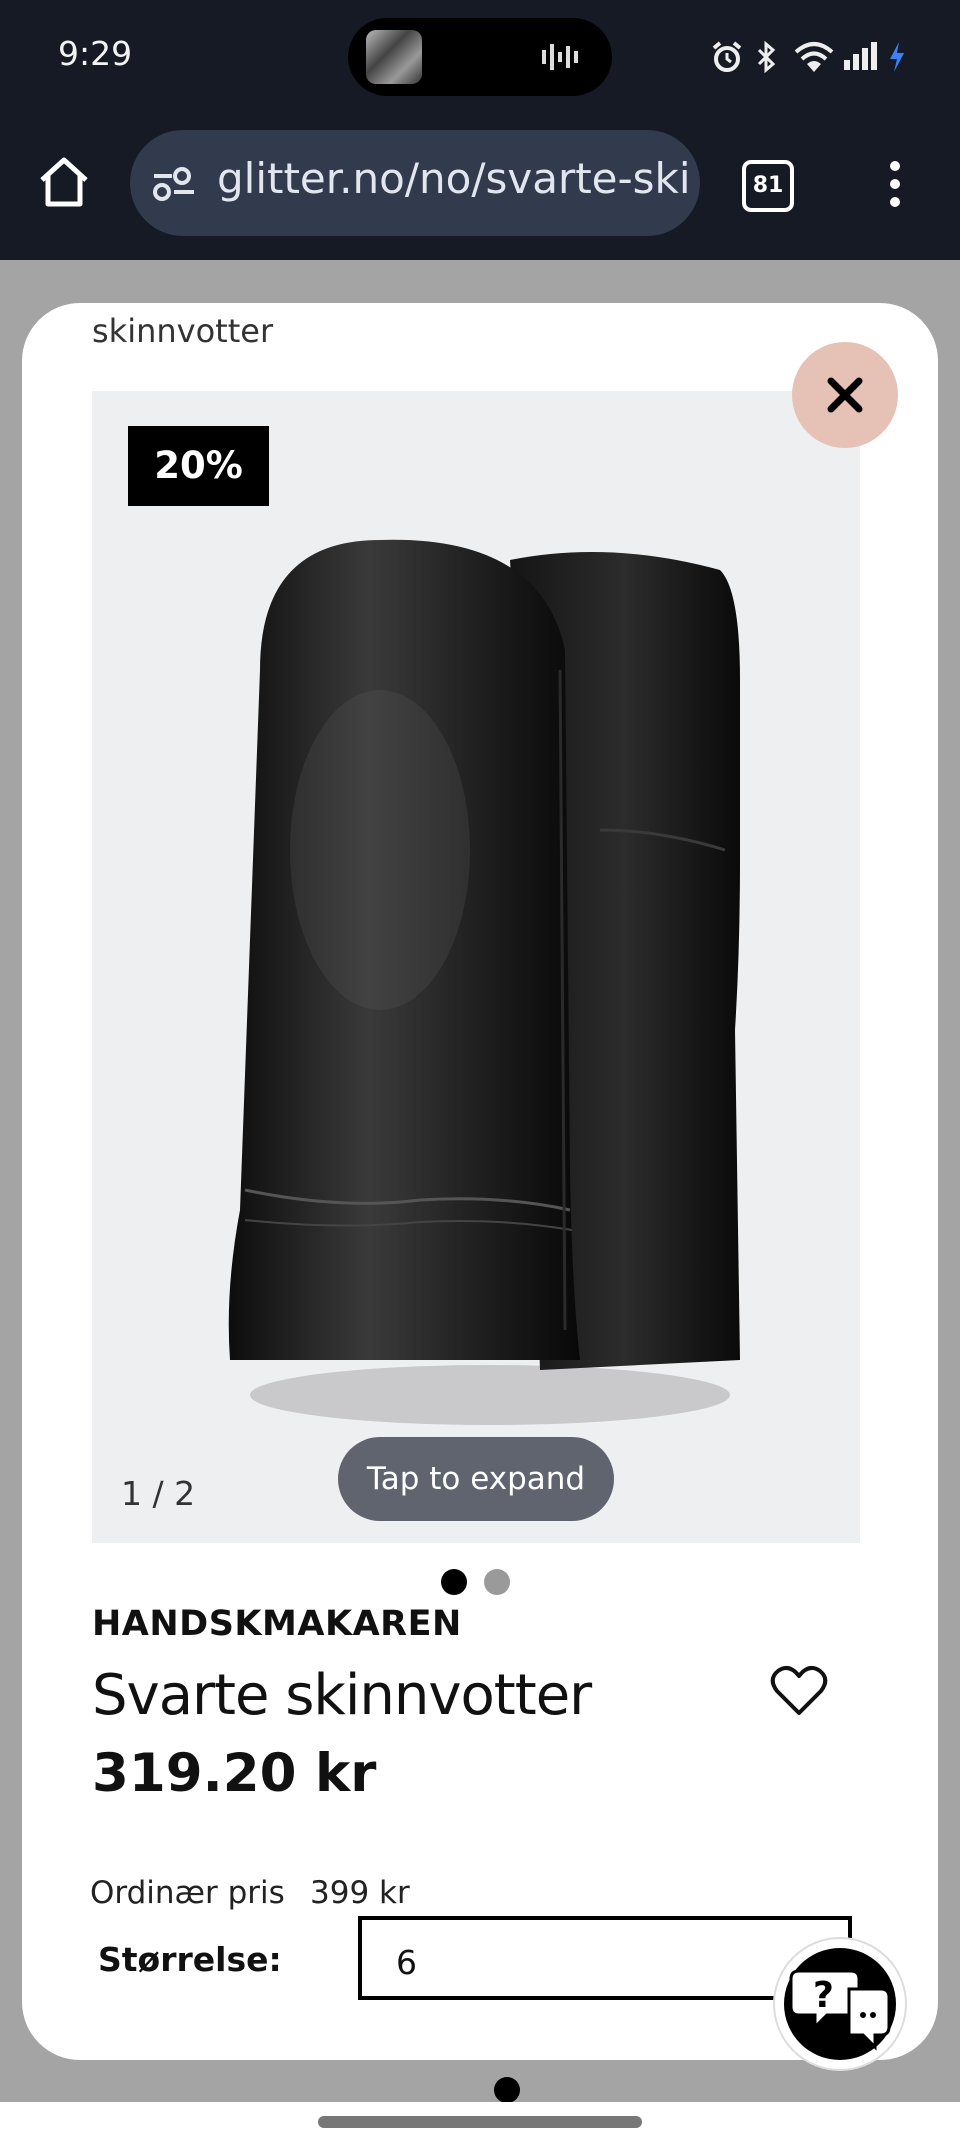 The width and height of the screenshot is (960, 2146). I want to click on site-settings-icon, so click(174, 184).